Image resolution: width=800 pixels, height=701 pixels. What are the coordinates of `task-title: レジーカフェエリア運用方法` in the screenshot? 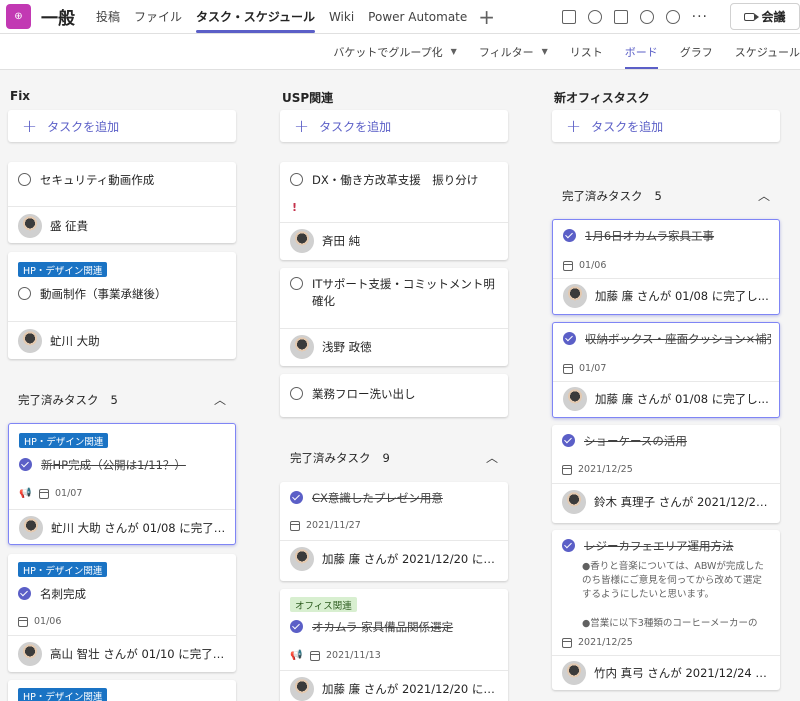 It's located at (659, 546).